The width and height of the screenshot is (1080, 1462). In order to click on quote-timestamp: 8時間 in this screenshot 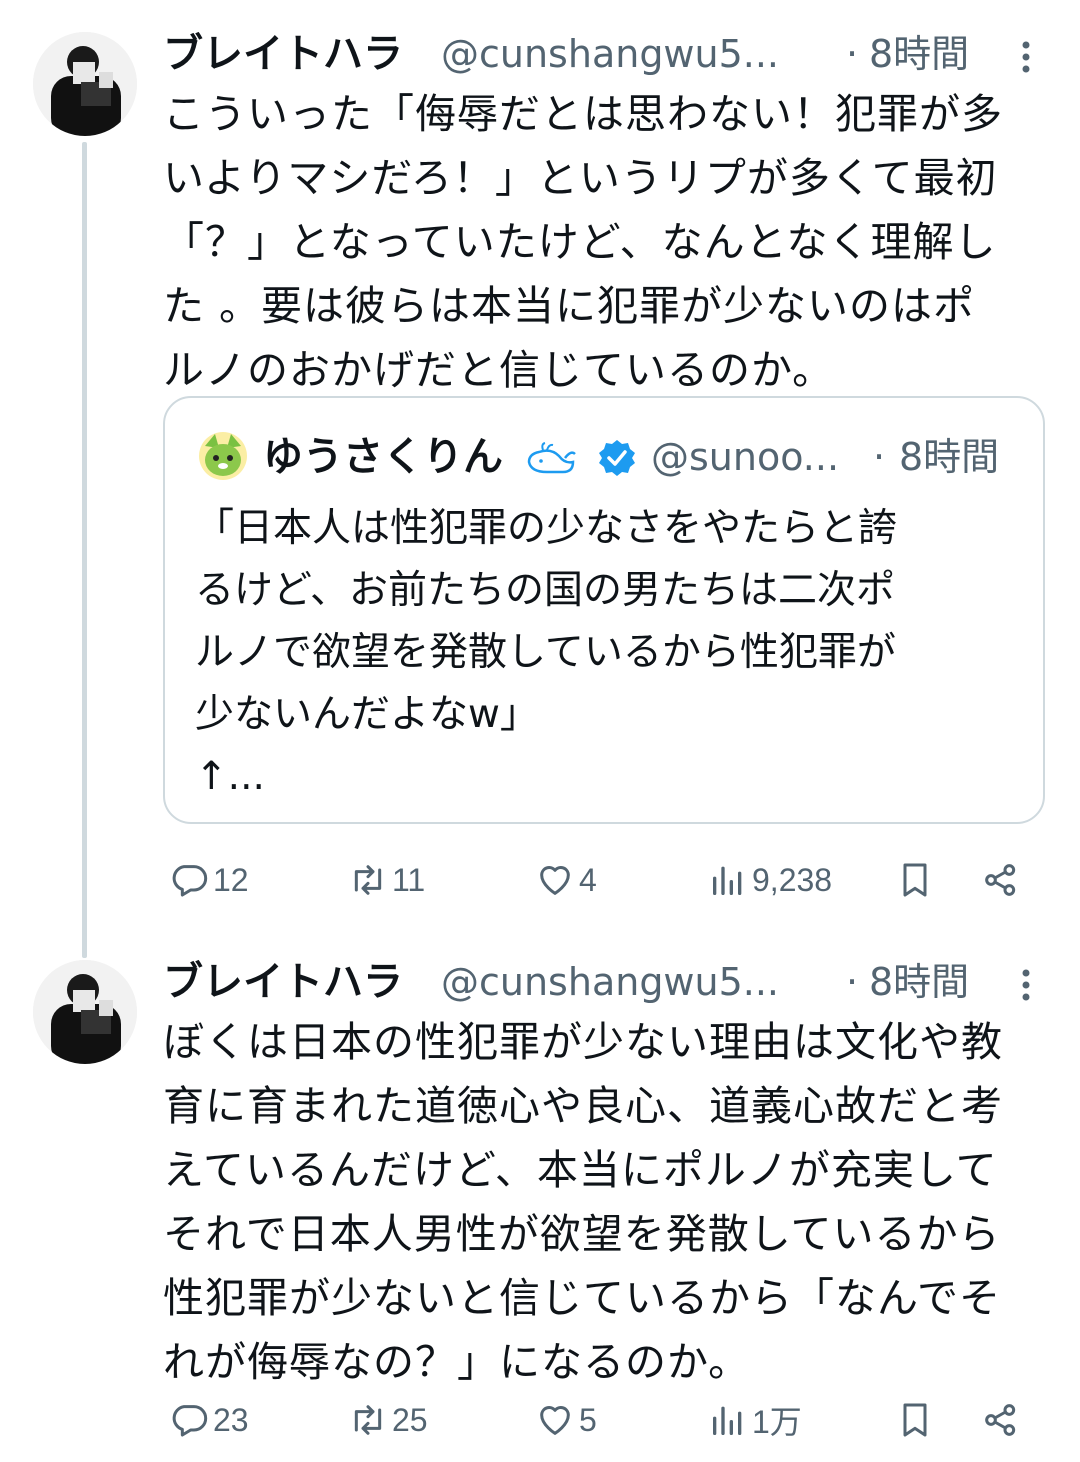, I will do `click(949, 457)`.